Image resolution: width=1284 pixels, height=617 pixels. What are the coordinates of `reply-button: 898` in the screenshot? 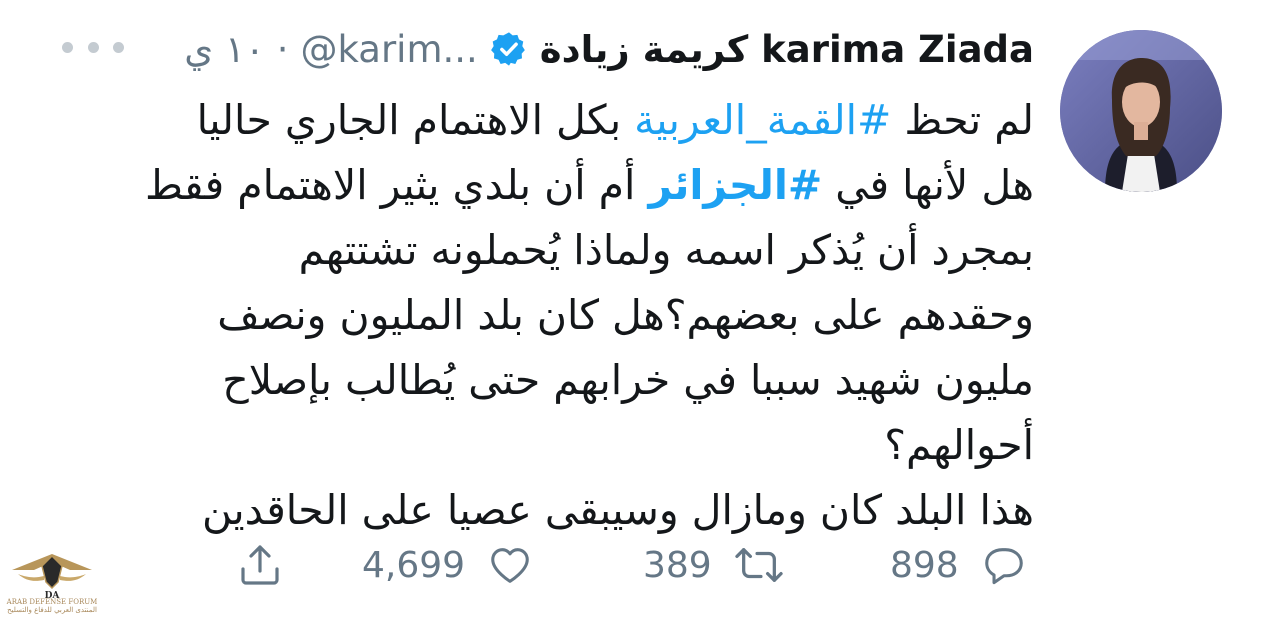 It's located at (958, 565).